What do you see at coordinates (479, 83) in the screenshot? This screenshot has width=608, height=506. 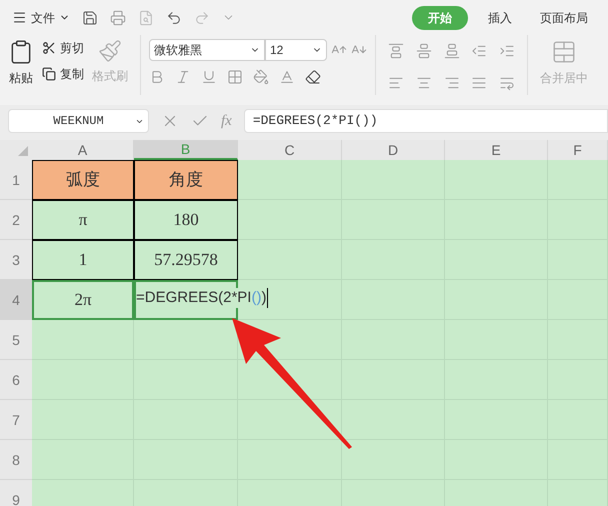 I see `justify-icon` at bounding box center [479, 83].